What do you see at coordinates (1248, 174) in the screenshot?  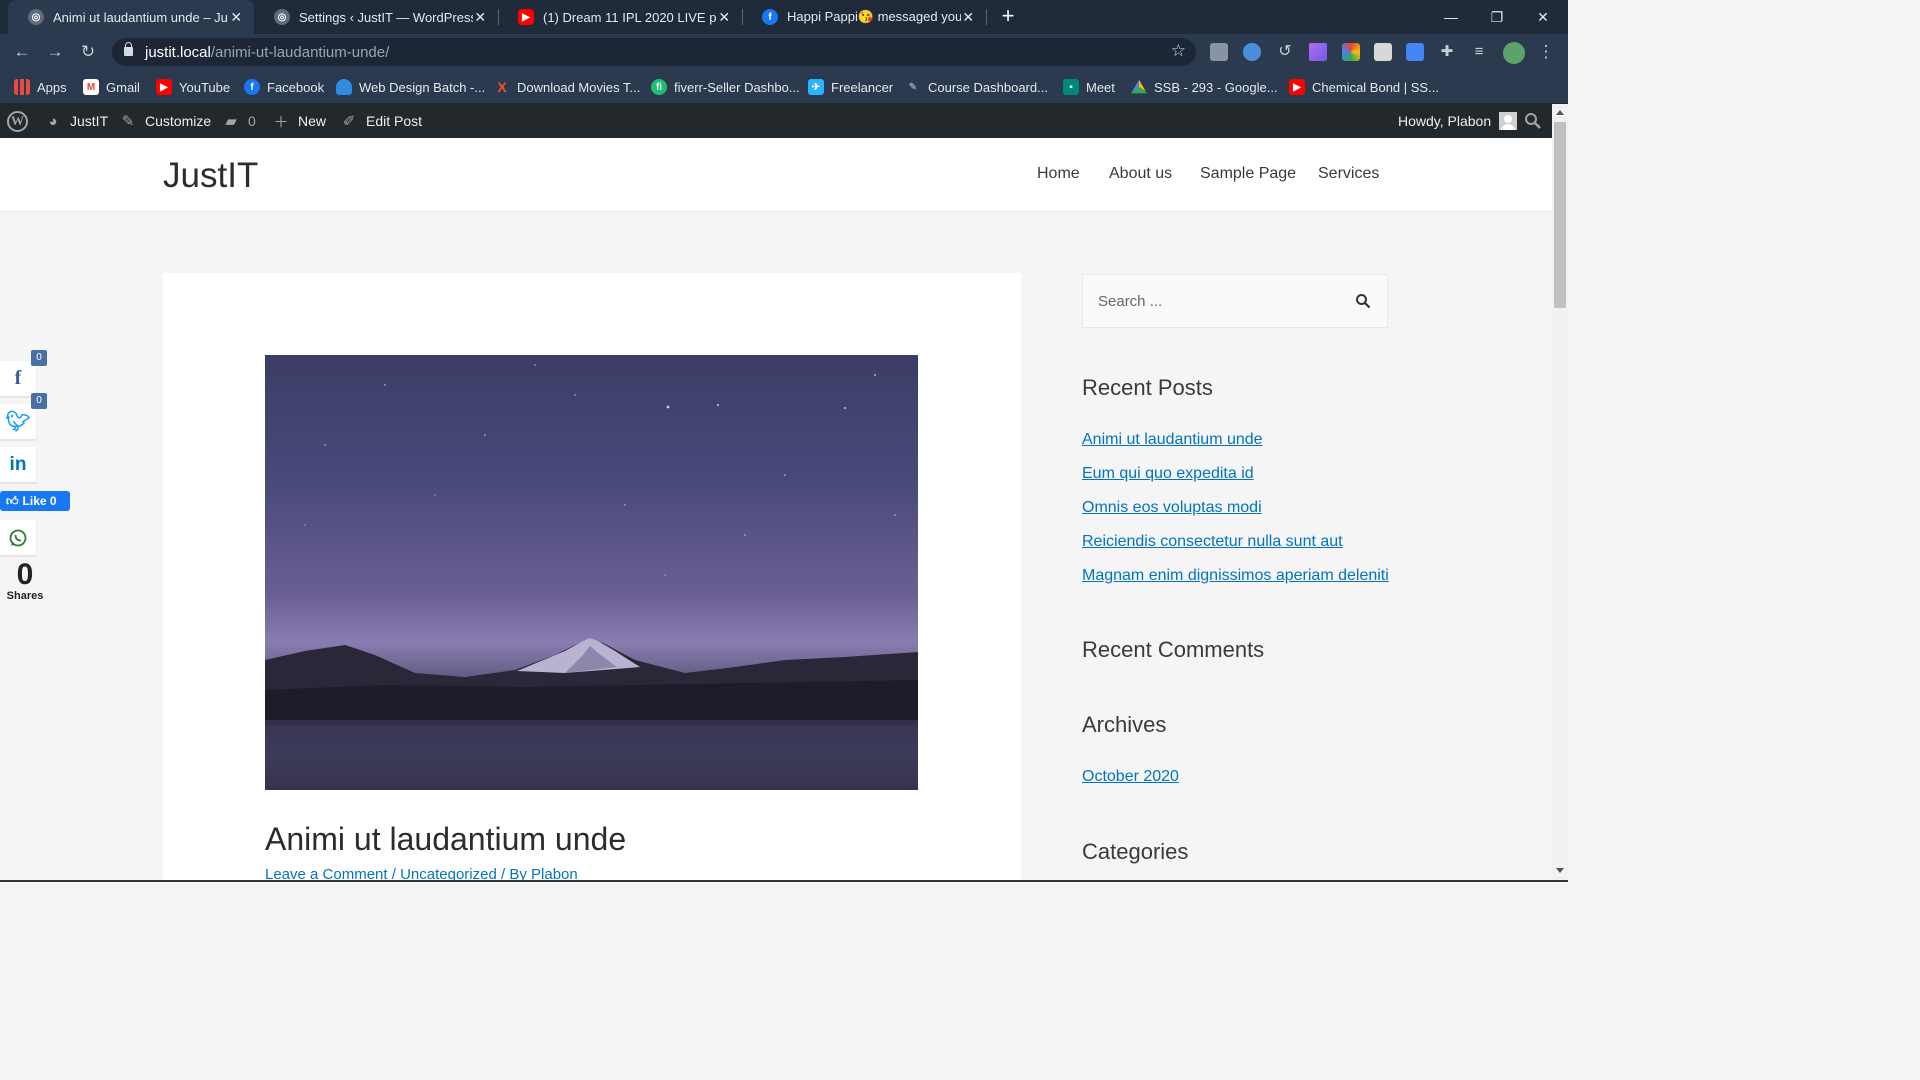 I see `menu-item-sample-page: Sample Page` at bounding box center [1248, 174].